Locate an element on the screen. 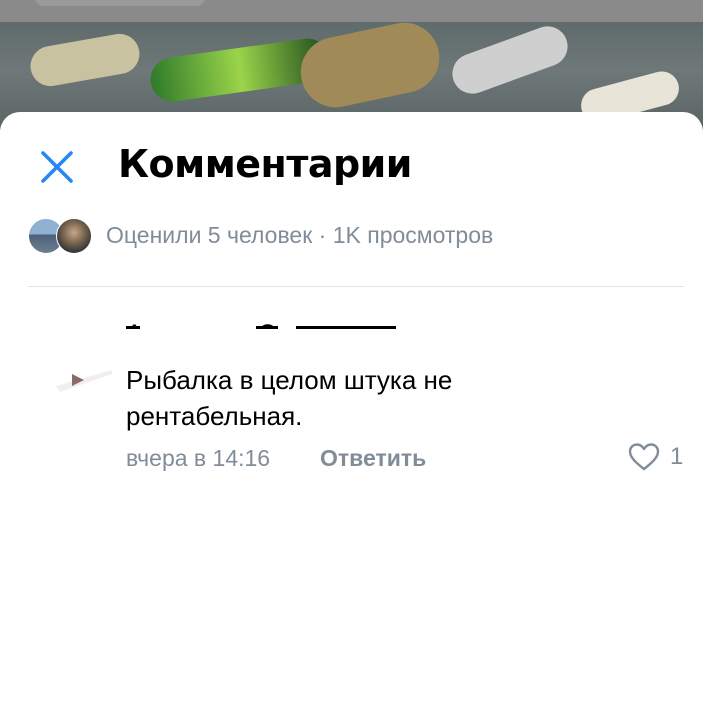 The width and height of the screenshot is (703, 712). close-icon is located at coordinates (57, 167).